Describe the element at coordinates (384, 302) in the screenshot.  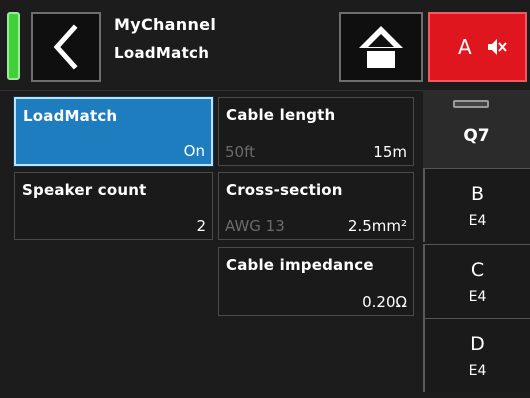
I see `cable-impedance-value: 0.20Ω` at that location.